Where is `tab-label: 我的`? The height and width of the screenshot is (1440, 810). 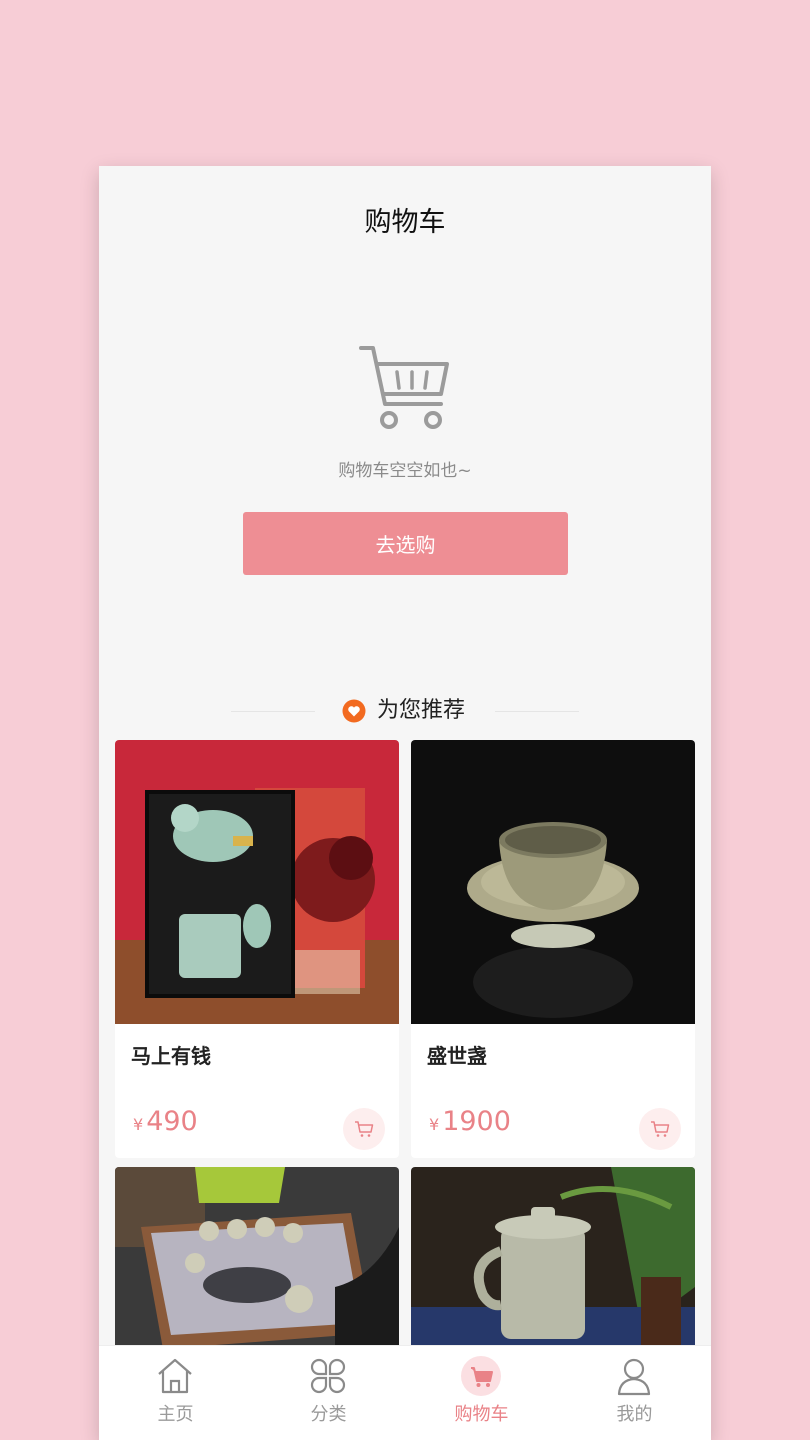 tab-label: 我的 is located at coordinates (634, 1414).